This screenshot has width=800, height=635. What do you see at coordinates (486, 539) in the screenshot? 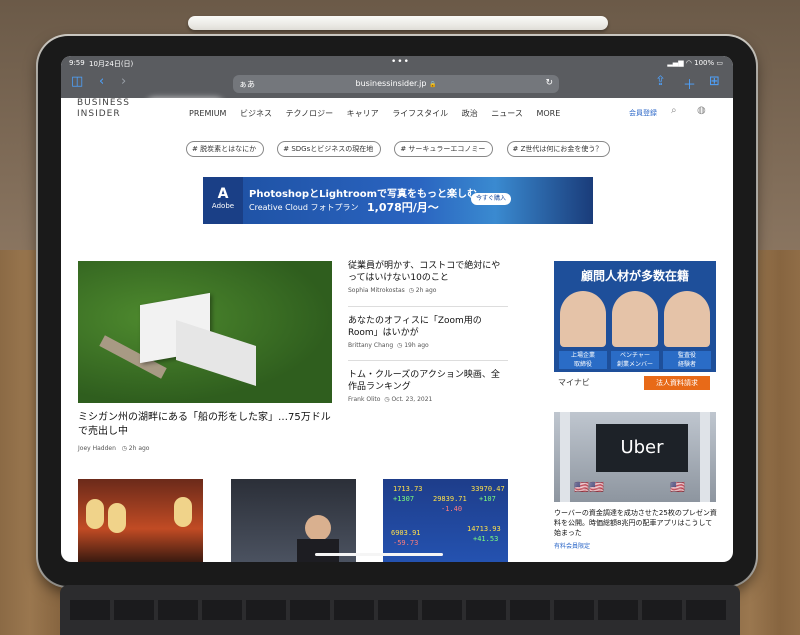
I see `ticker-value: +41.53` at bounding box center [486, 539].